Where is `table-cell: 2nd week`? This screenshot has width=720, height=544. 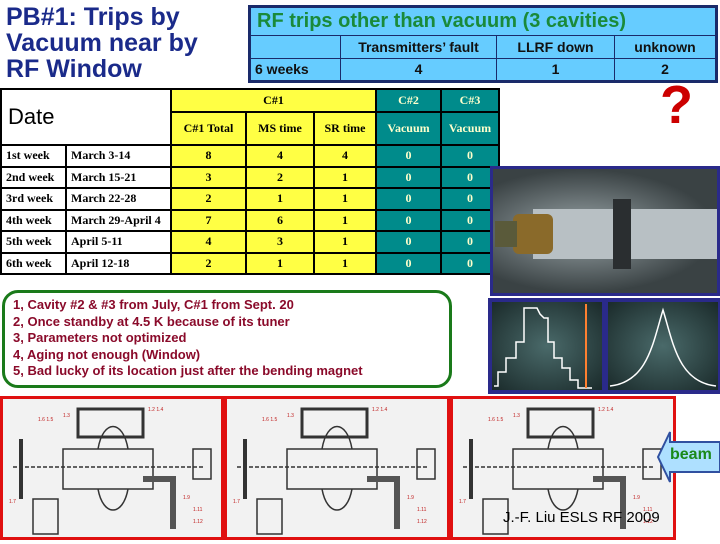
table-cell: 2nd week is located at coordinates (33, 177).